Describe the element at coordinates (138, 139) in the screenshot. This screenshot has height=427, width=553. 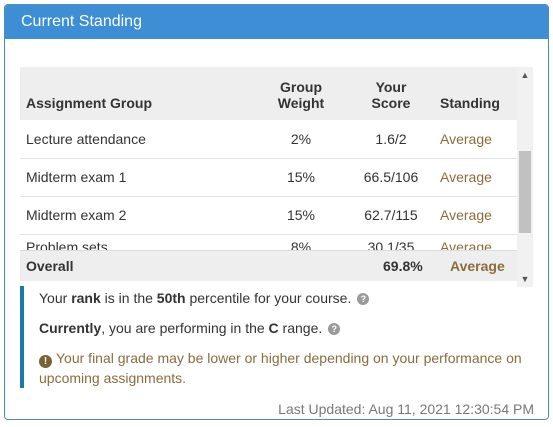
I see `row-group: Lecture attendance` at that location.